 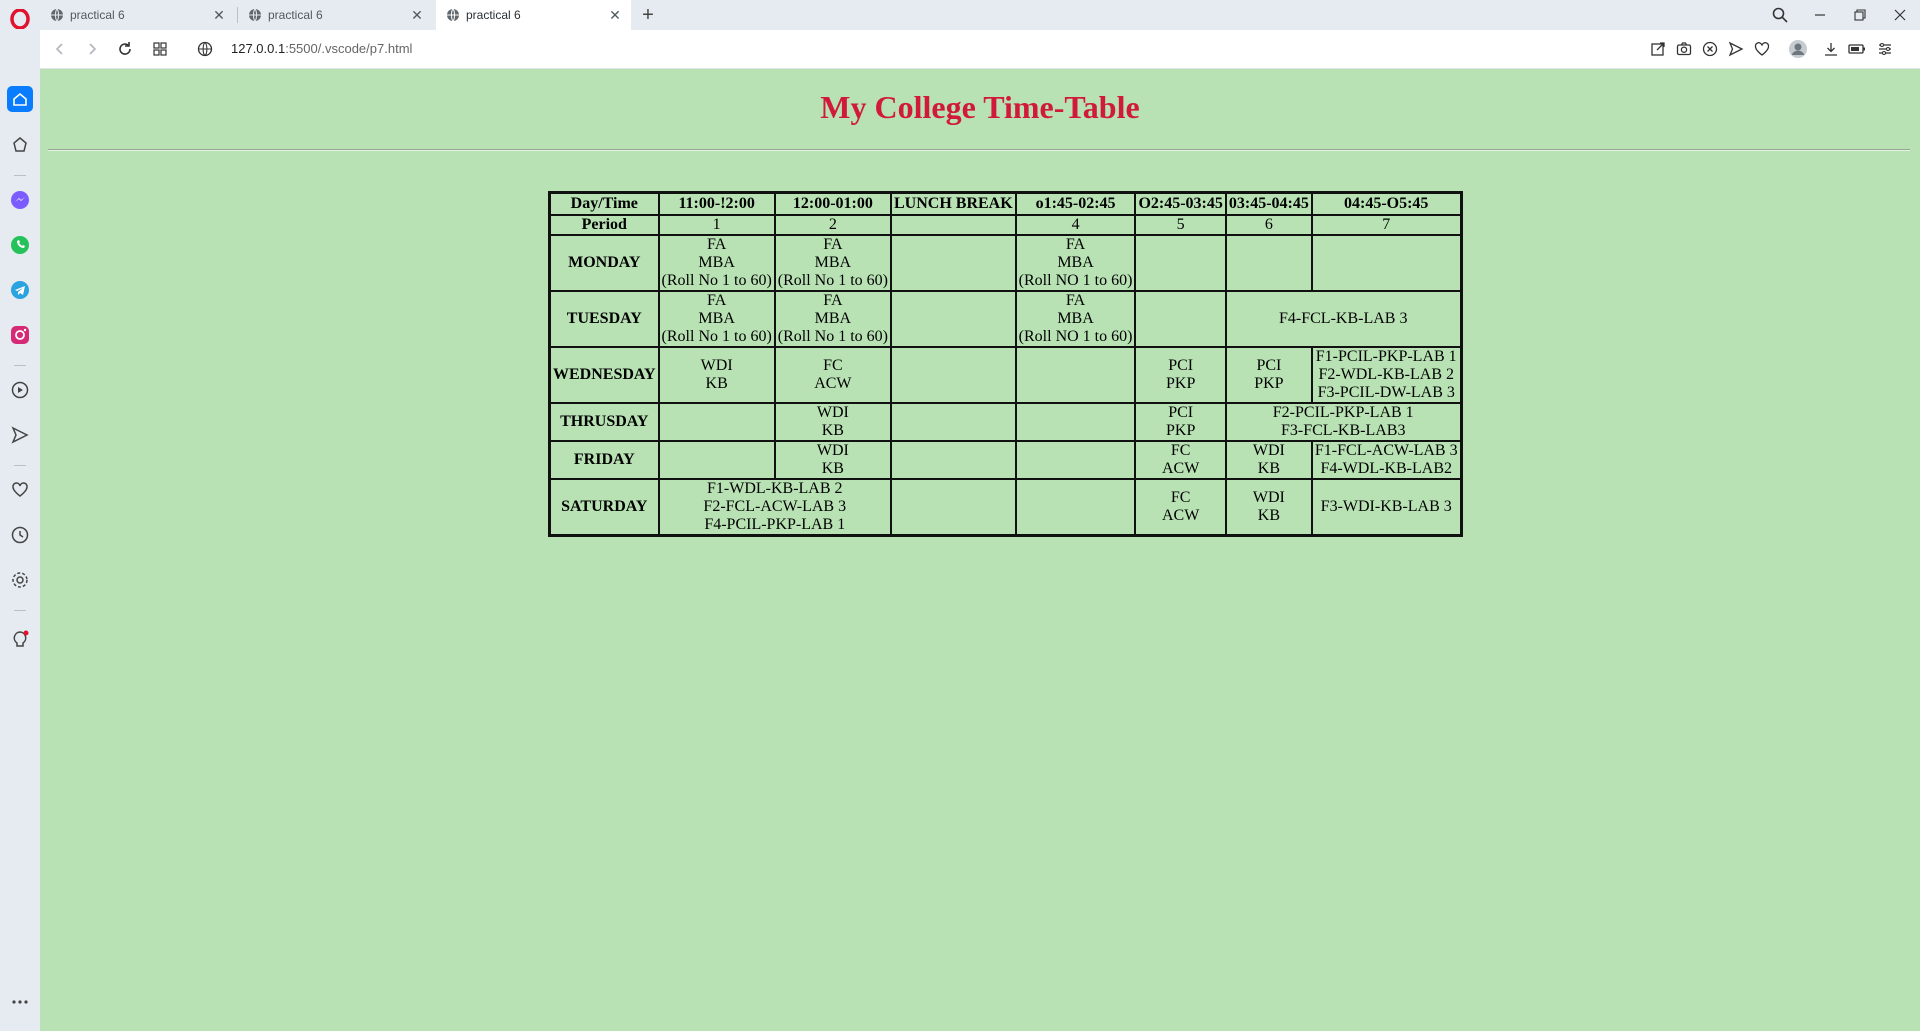 I want to click on header-slot-4: o1:45-02:45, so click(x=1075, y=204).